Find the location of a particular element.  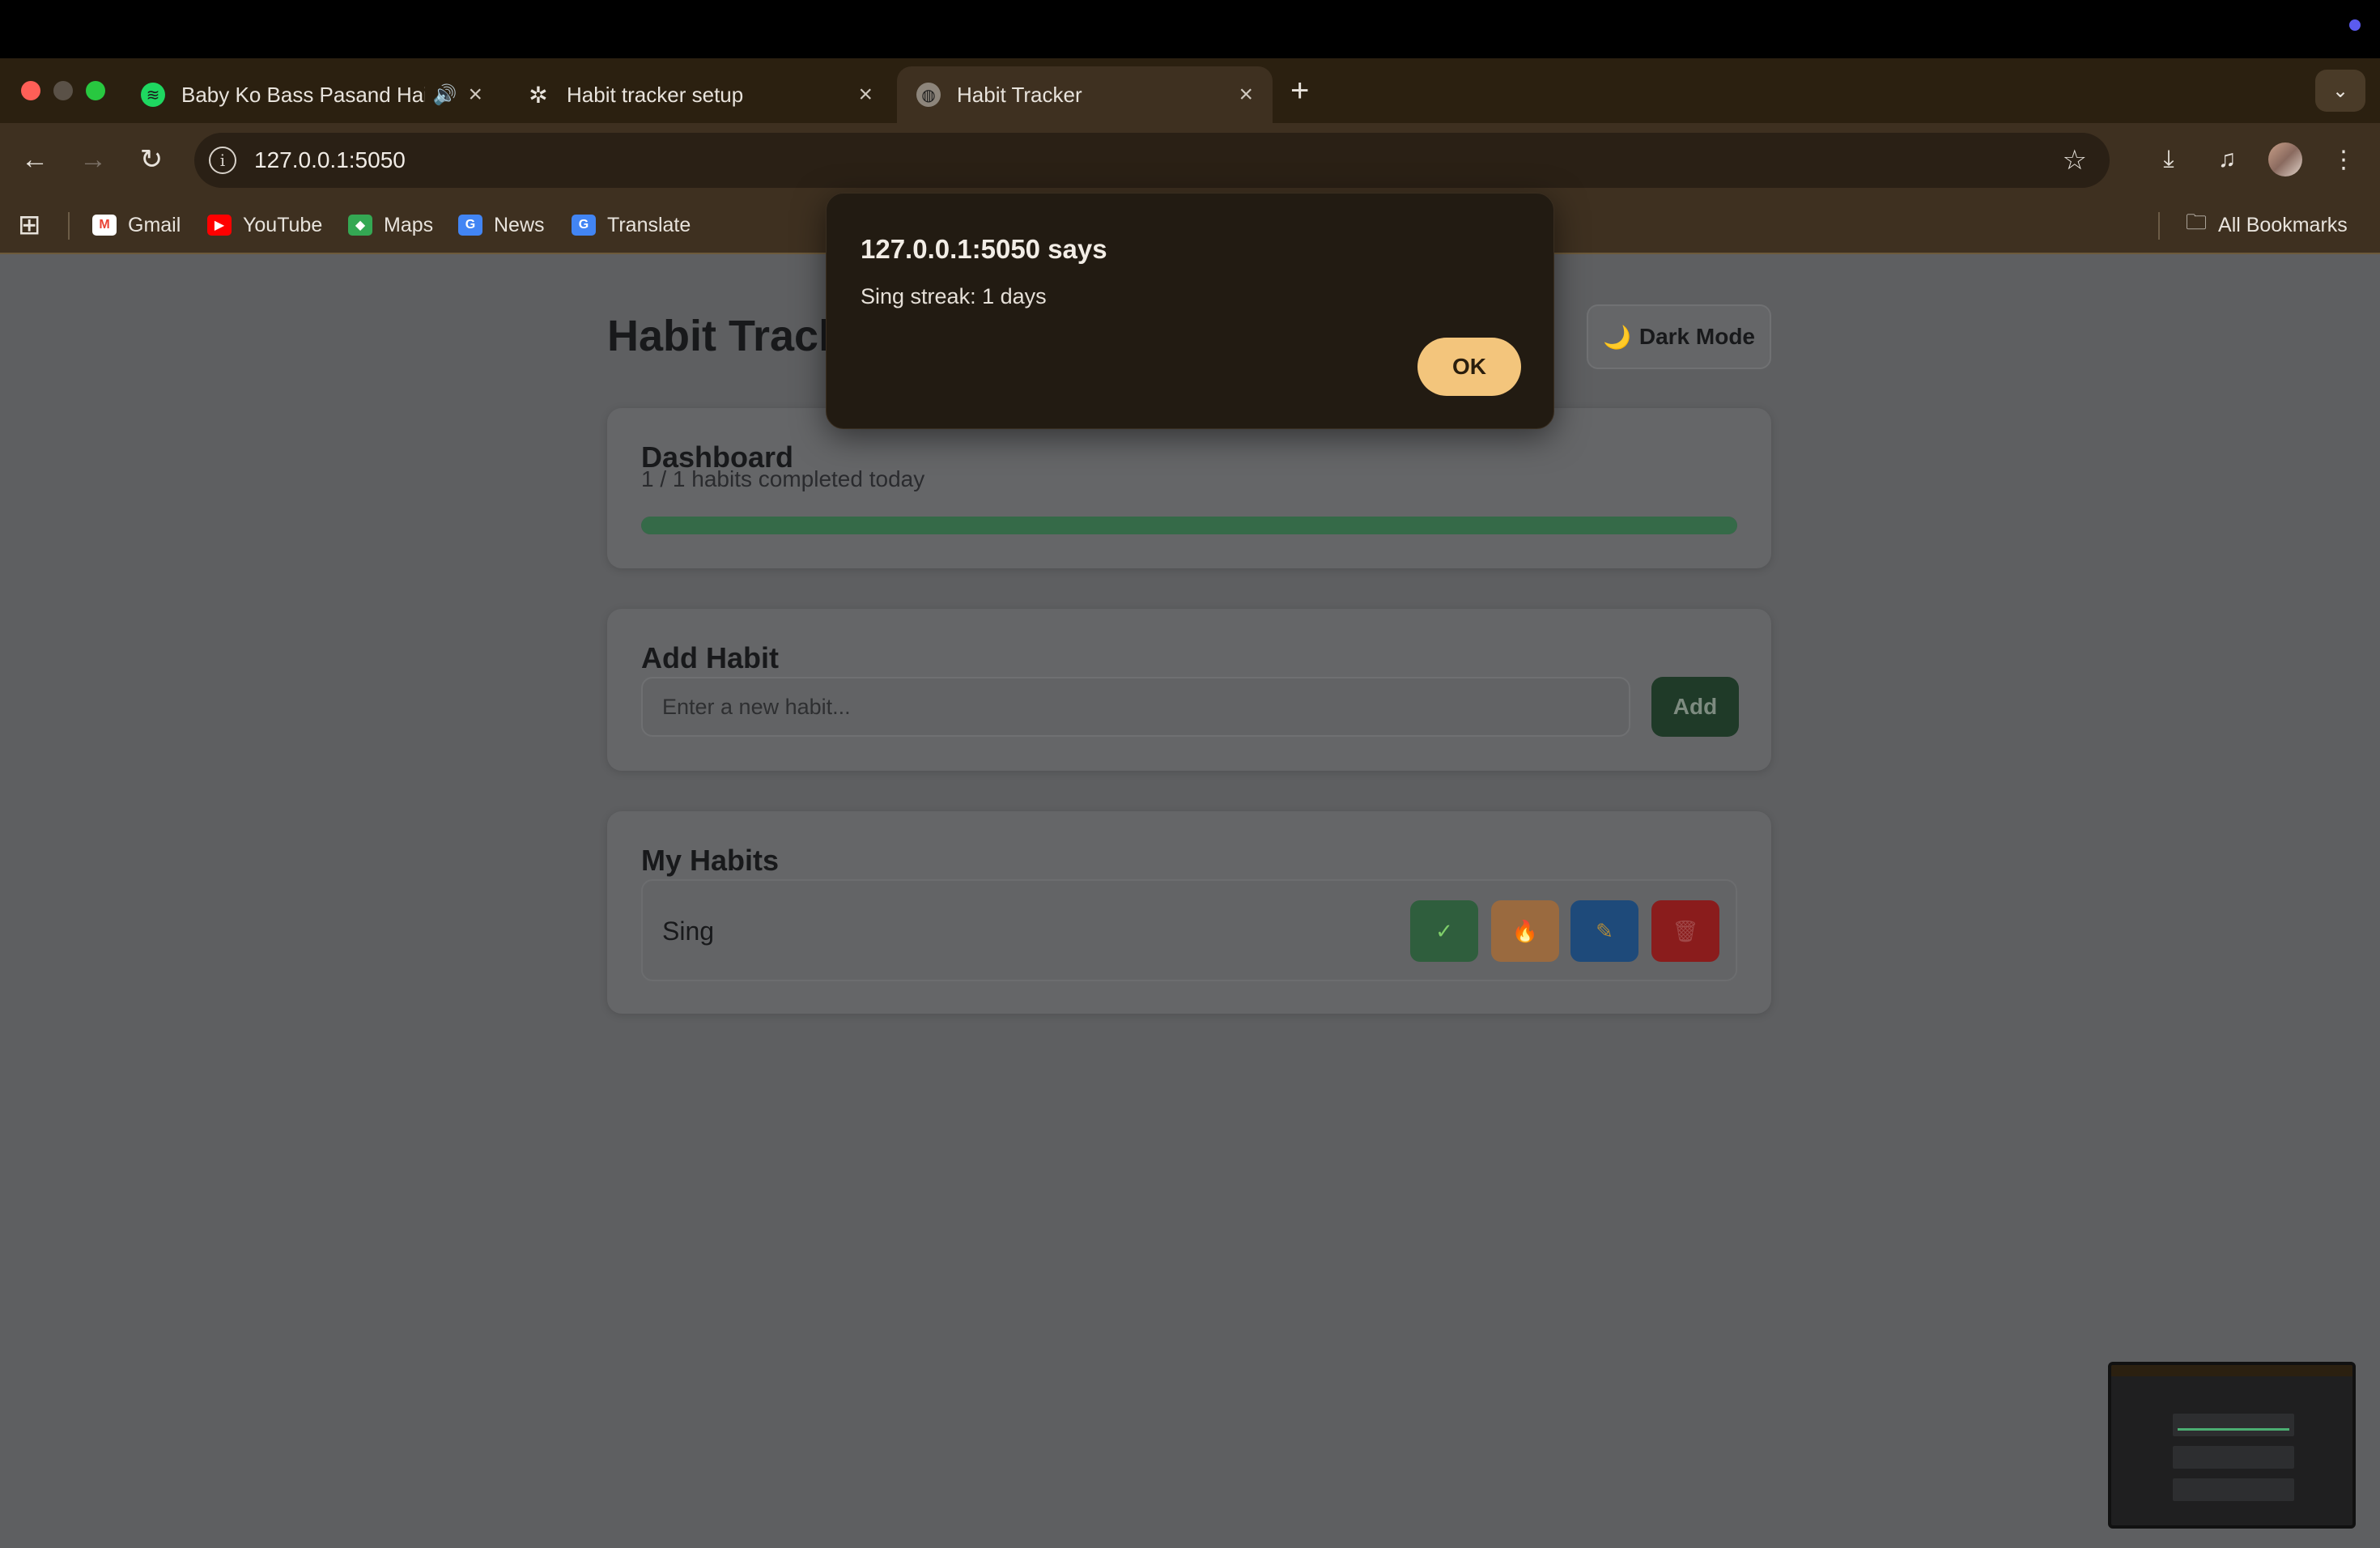

streak-button: 🔥 is located at coordinates (1525, 931).